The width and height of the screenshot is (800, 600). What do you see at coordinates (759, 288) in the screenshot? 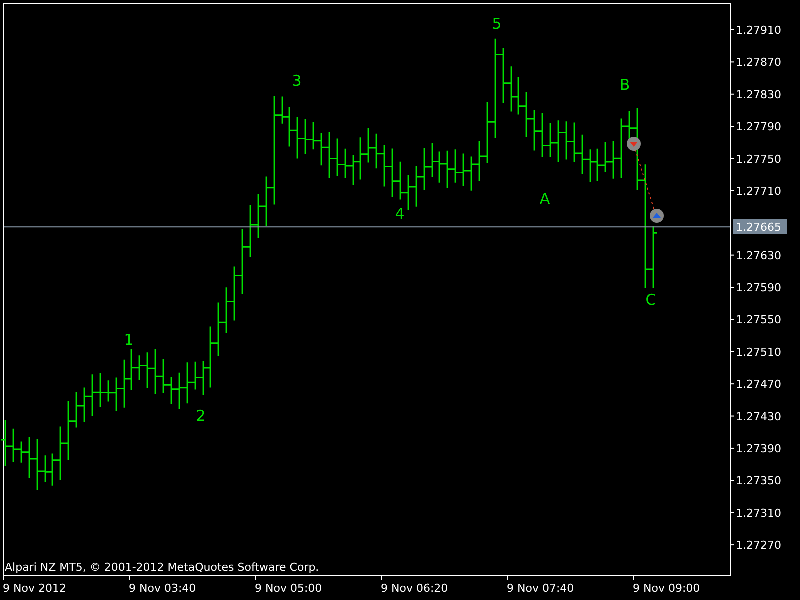
I see `price-axis-label: 1.27590` at bounding box center [759, 288].